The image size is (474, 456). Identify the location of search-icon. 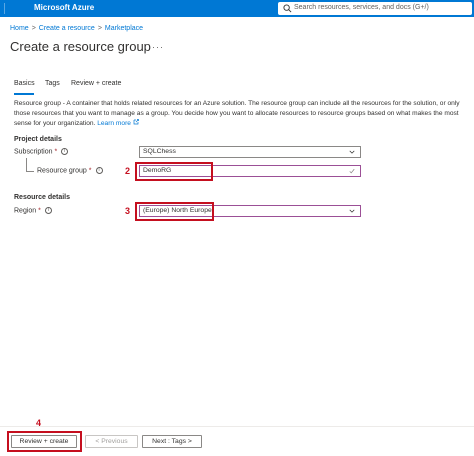
(287, 8).